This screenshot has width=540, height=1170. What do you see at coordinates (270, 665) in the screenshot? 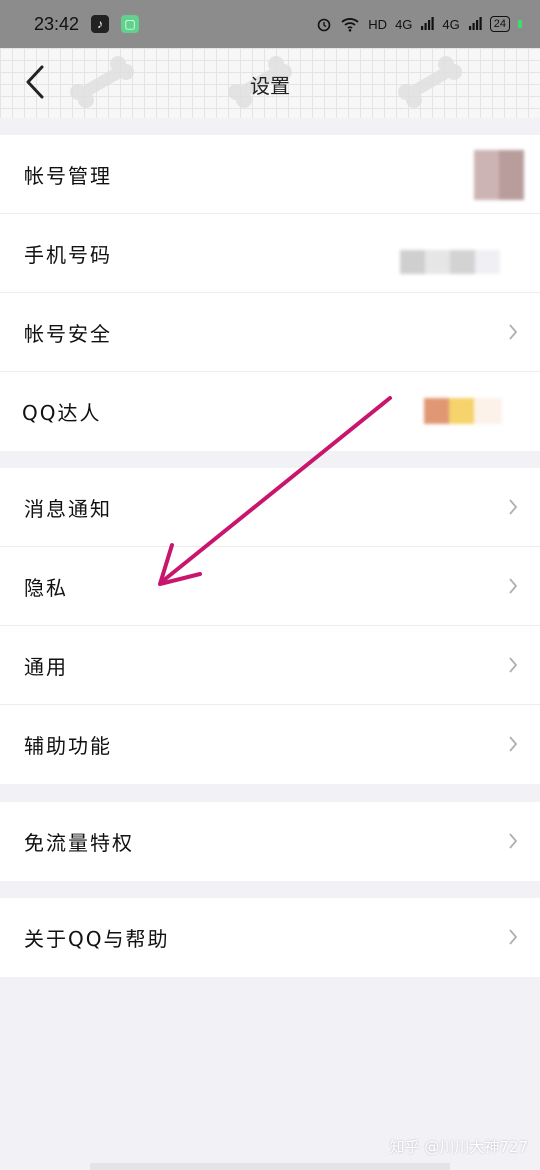
I see `general-item: 通用` at bounding box center [270, 665].